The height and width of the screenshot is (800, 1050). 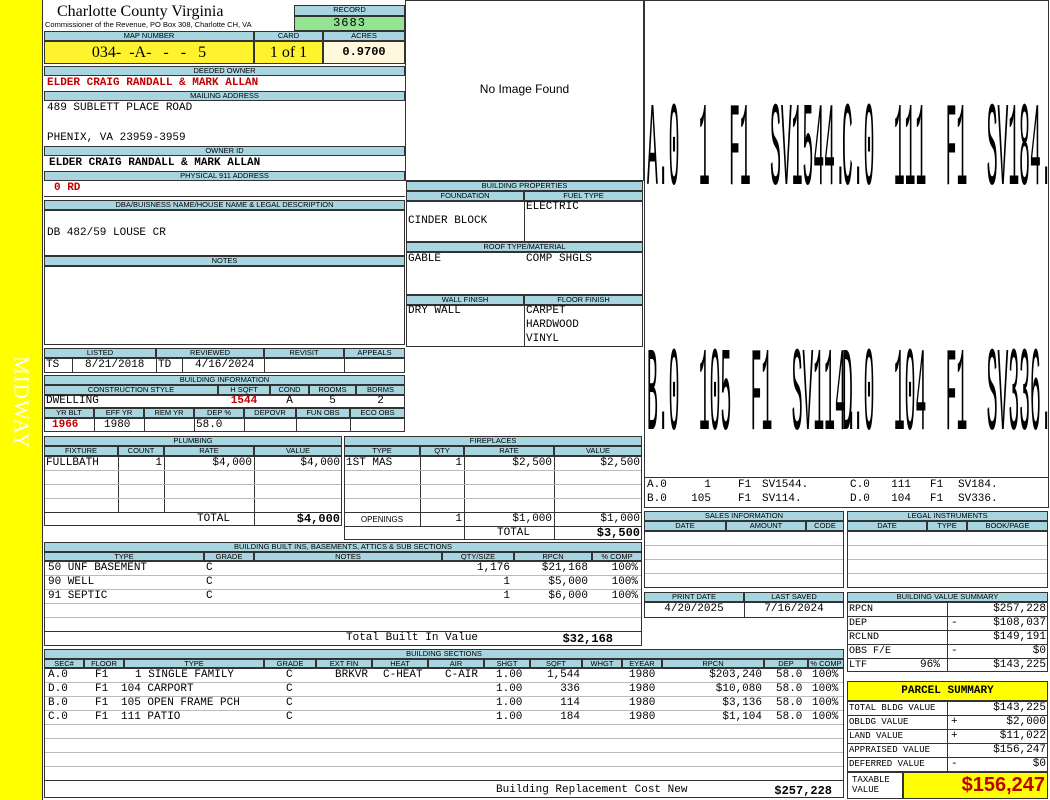 What do you see at coordinates (892, 708) in the screenshot?
I see `ps-label: TOTAL BLDG VALUE` at bounding box center [892, 708].